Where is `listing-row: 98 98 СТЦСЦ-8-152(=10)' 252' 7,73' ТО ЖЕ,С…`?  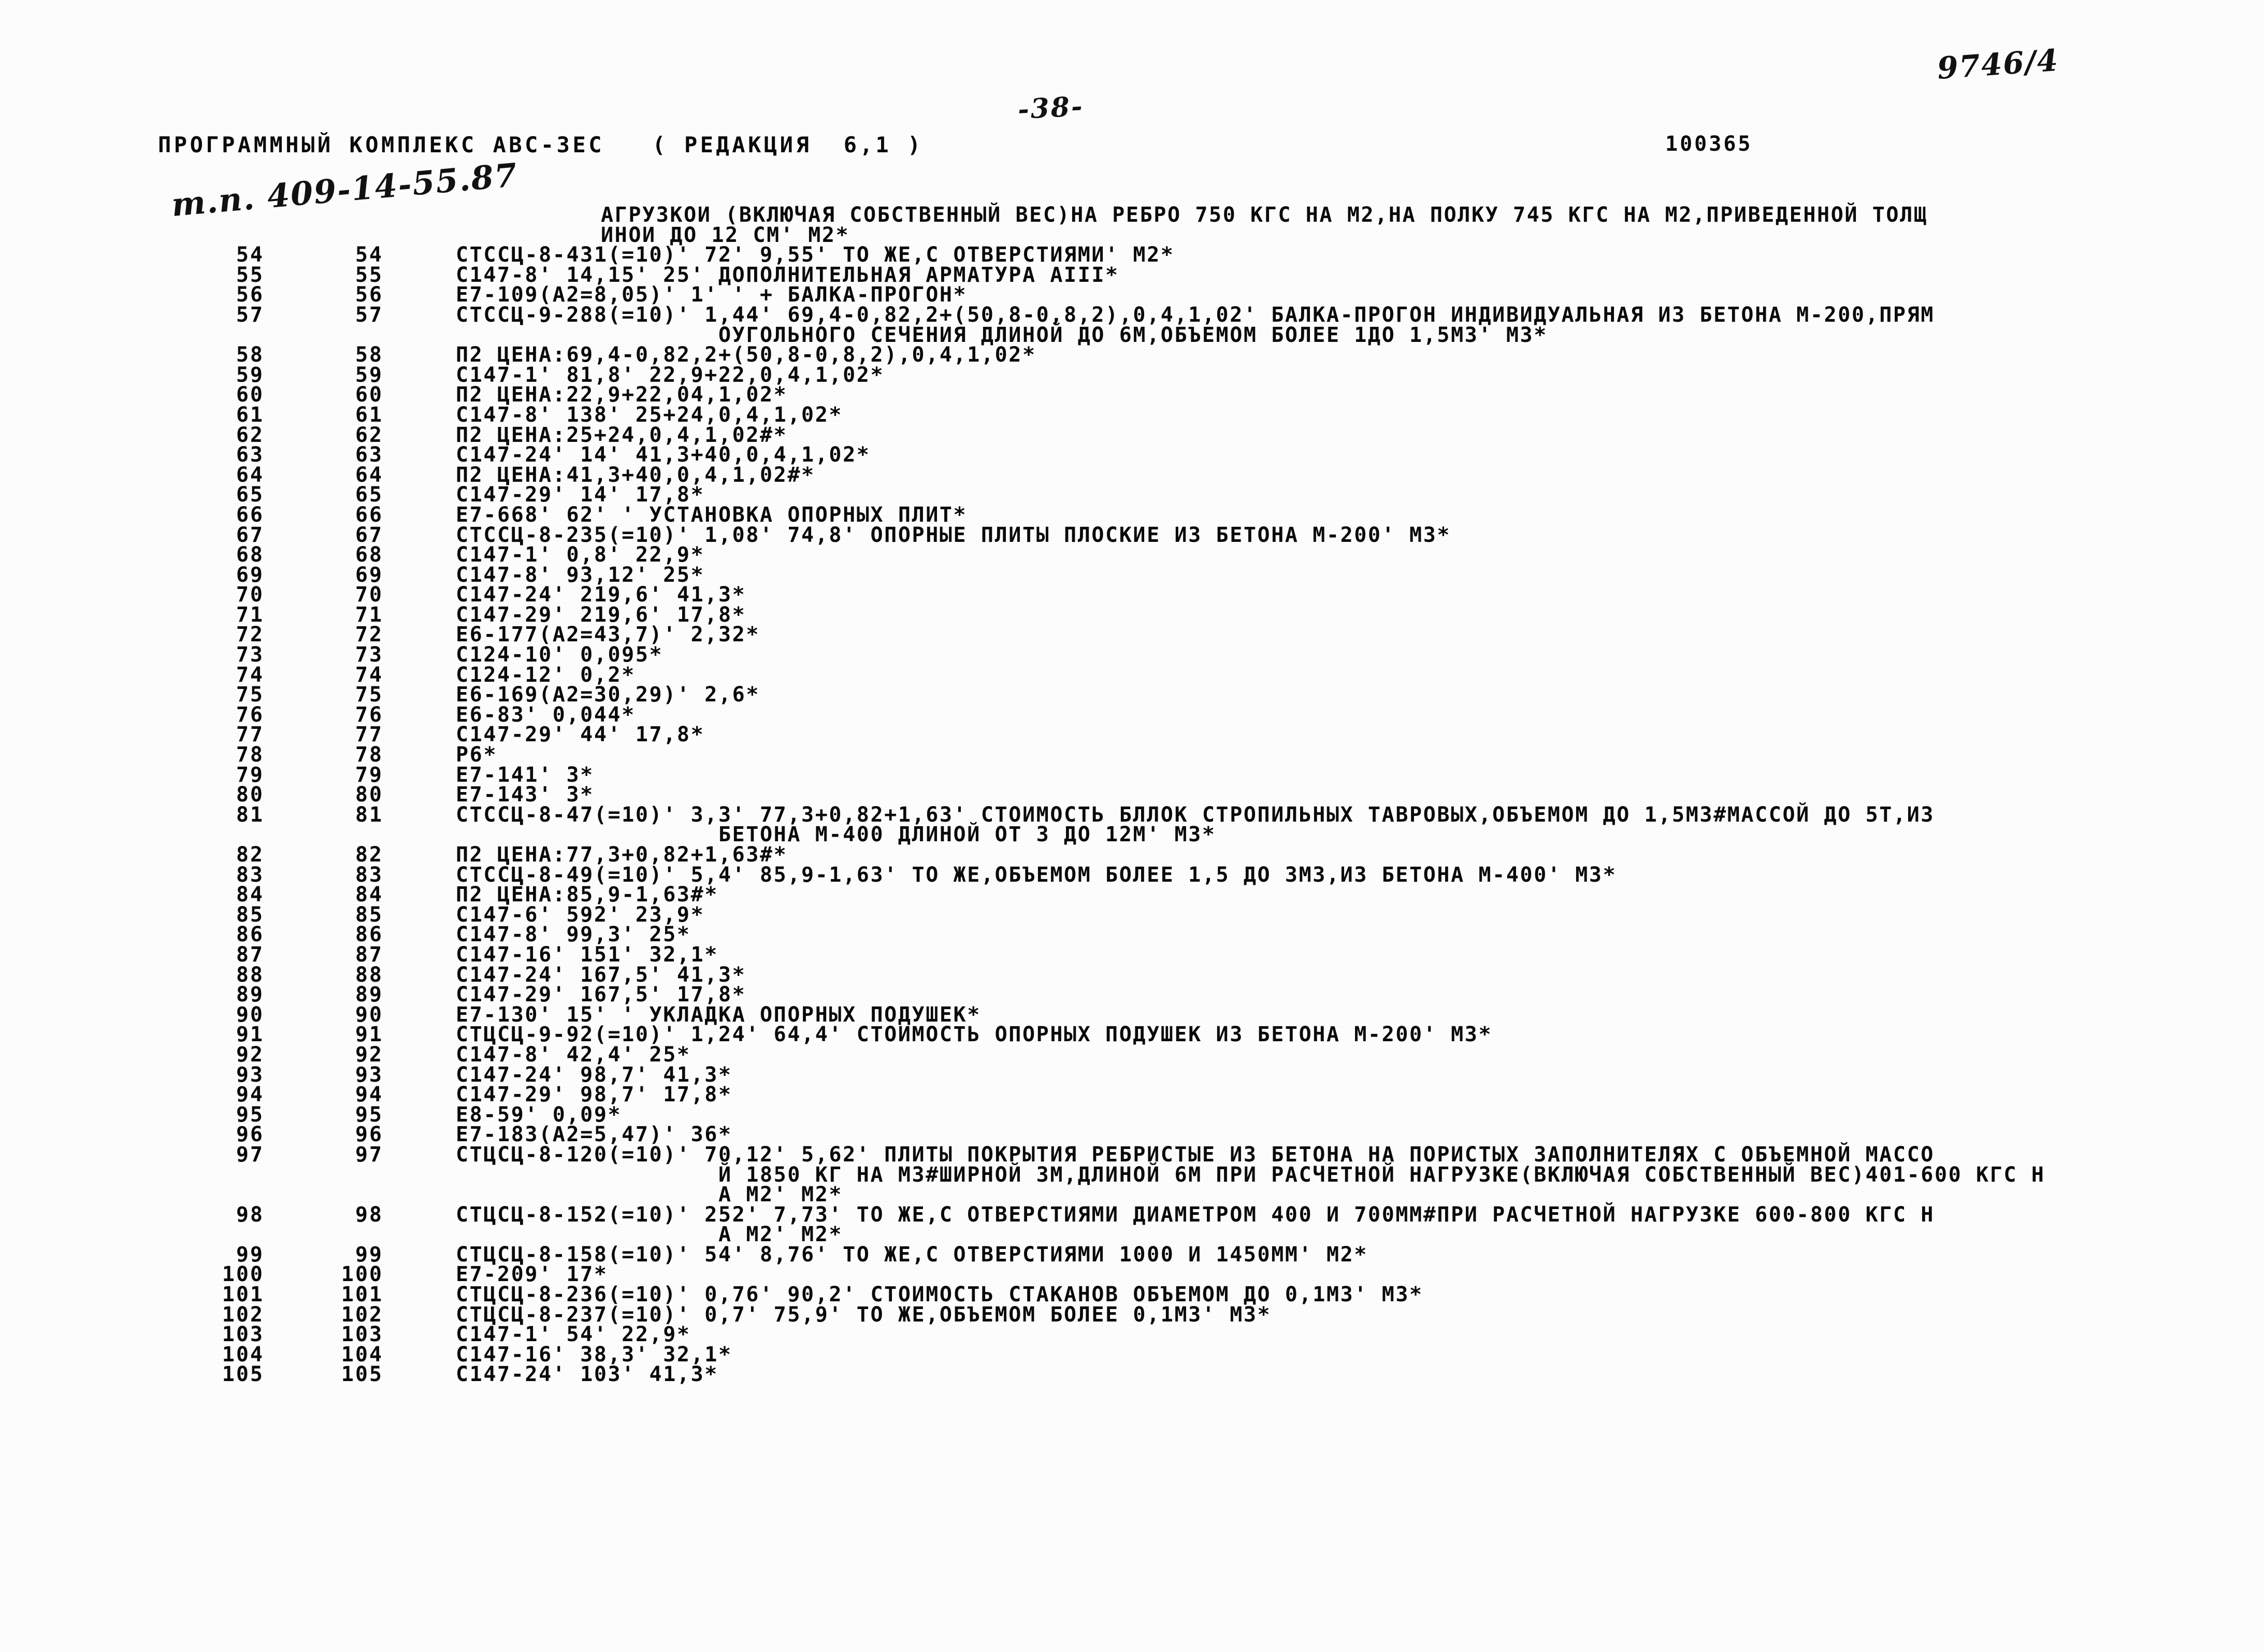
listing-row: 98 98 СТЦСЦ-8-152(=10)' 252' 7,73' ТО ЖЕ,С… is located at coordinates (1132, 1214).